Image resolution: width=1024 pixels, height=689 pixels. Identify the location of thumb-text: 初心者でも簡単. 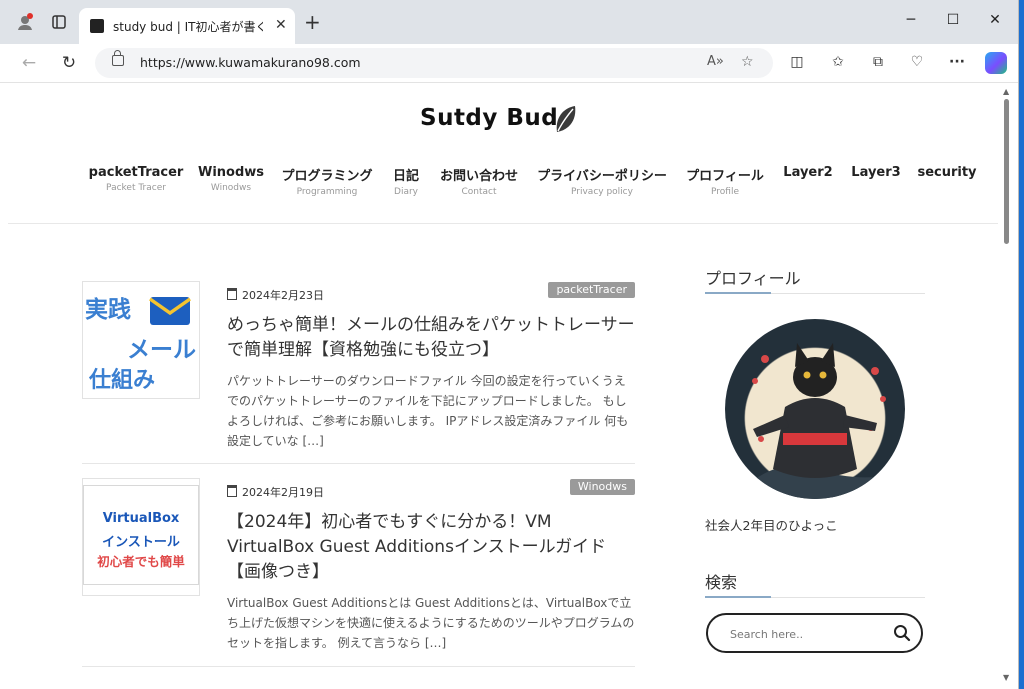
(141, 561).